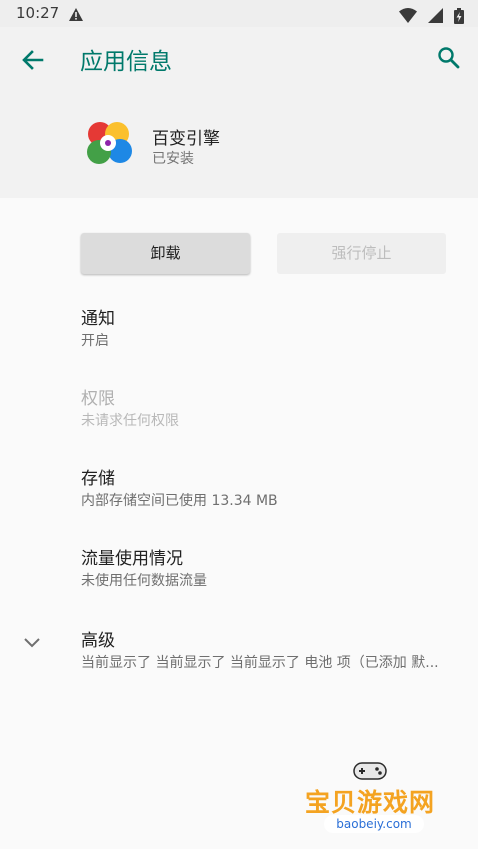 The height and width of the screenshot is (849, 478). Describe the element at coordinates (370, 802) in the screenshot. I see `watermark-text: 宝贝游戏网` at that location.